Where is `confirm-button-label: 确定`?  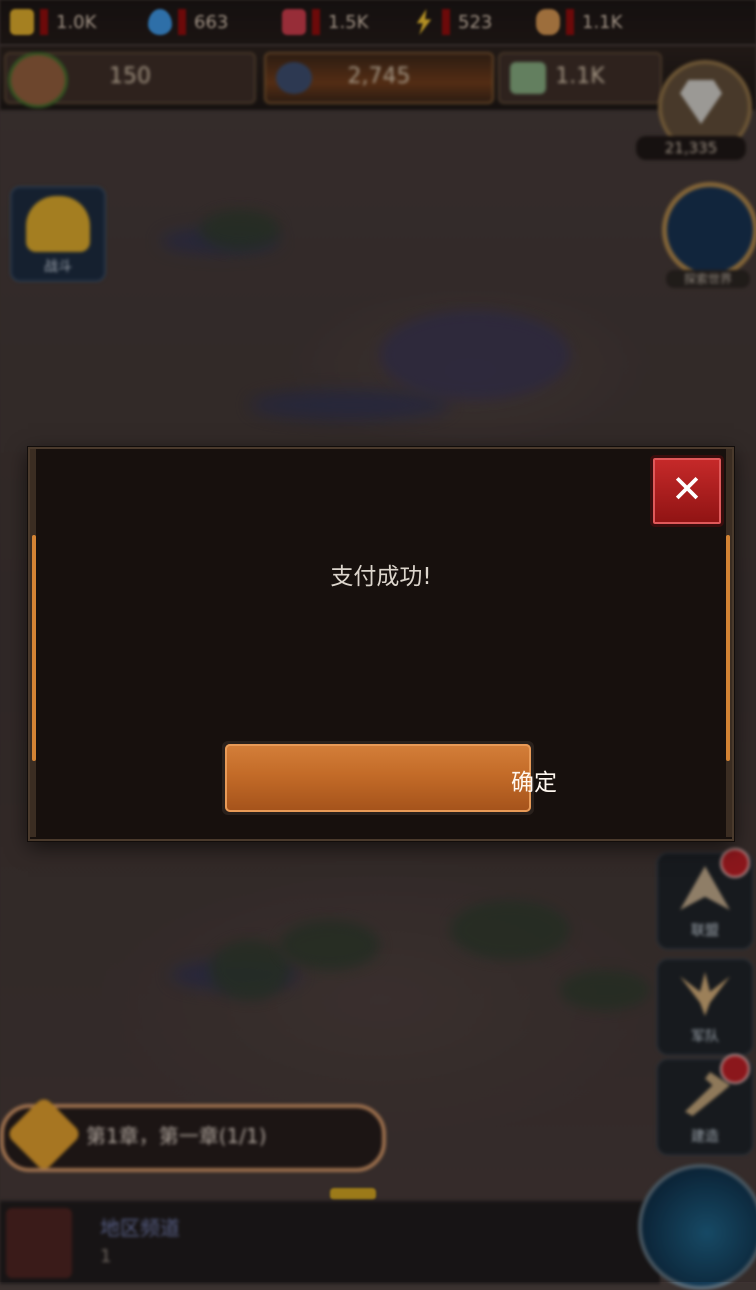
confirm-button-label: 确定 is located at coordinates (534, 782).